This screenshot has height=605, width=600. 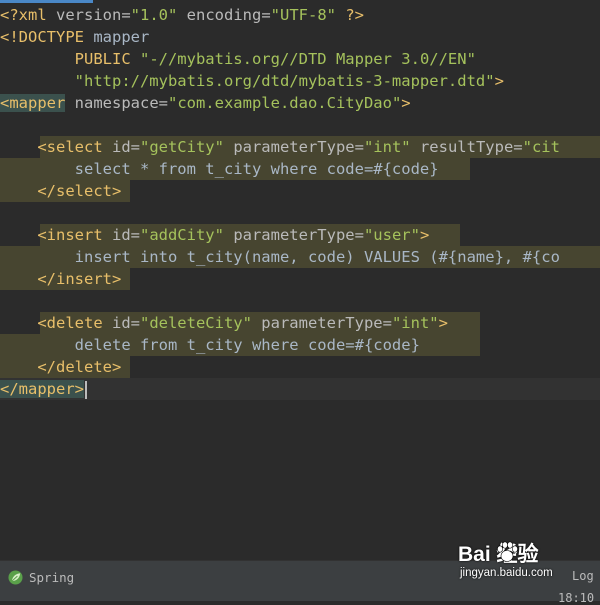 What do you see at coordinates (51, 235) in the screenshot?
I see `code-token: <insert` at bounding box center [51, 235].